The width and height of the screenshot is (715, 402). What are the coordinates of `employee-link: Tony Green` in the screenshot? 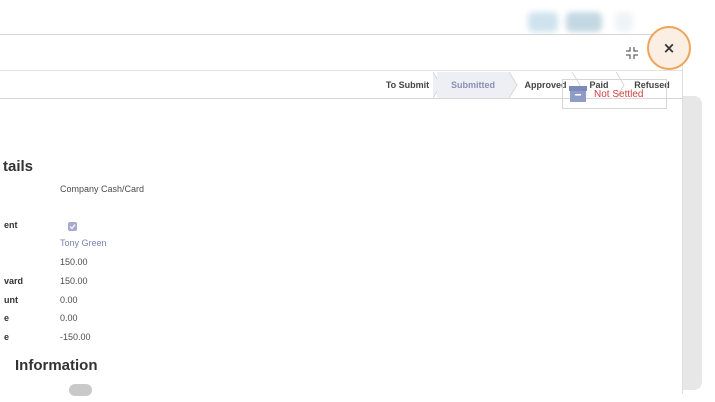 It's located at (83, 243).